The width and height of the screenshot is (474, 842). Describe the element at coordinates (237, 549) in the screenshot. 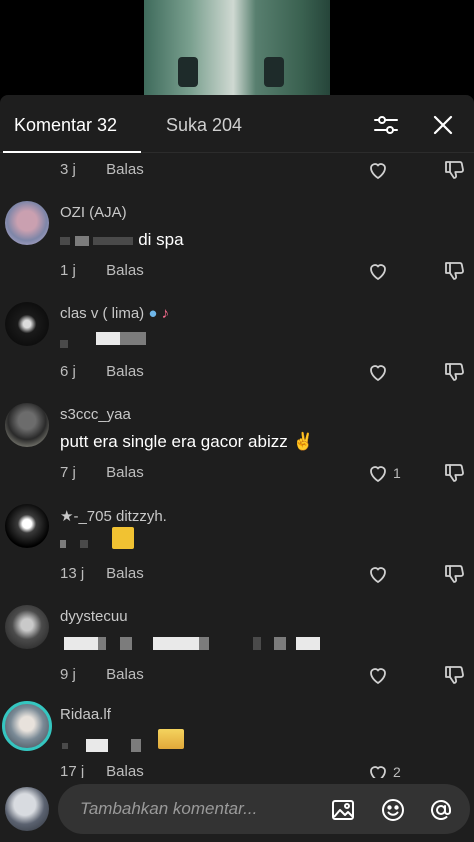

I see `comment-item: ★-_705 ditzzyh. 13 j Balas` at that location.